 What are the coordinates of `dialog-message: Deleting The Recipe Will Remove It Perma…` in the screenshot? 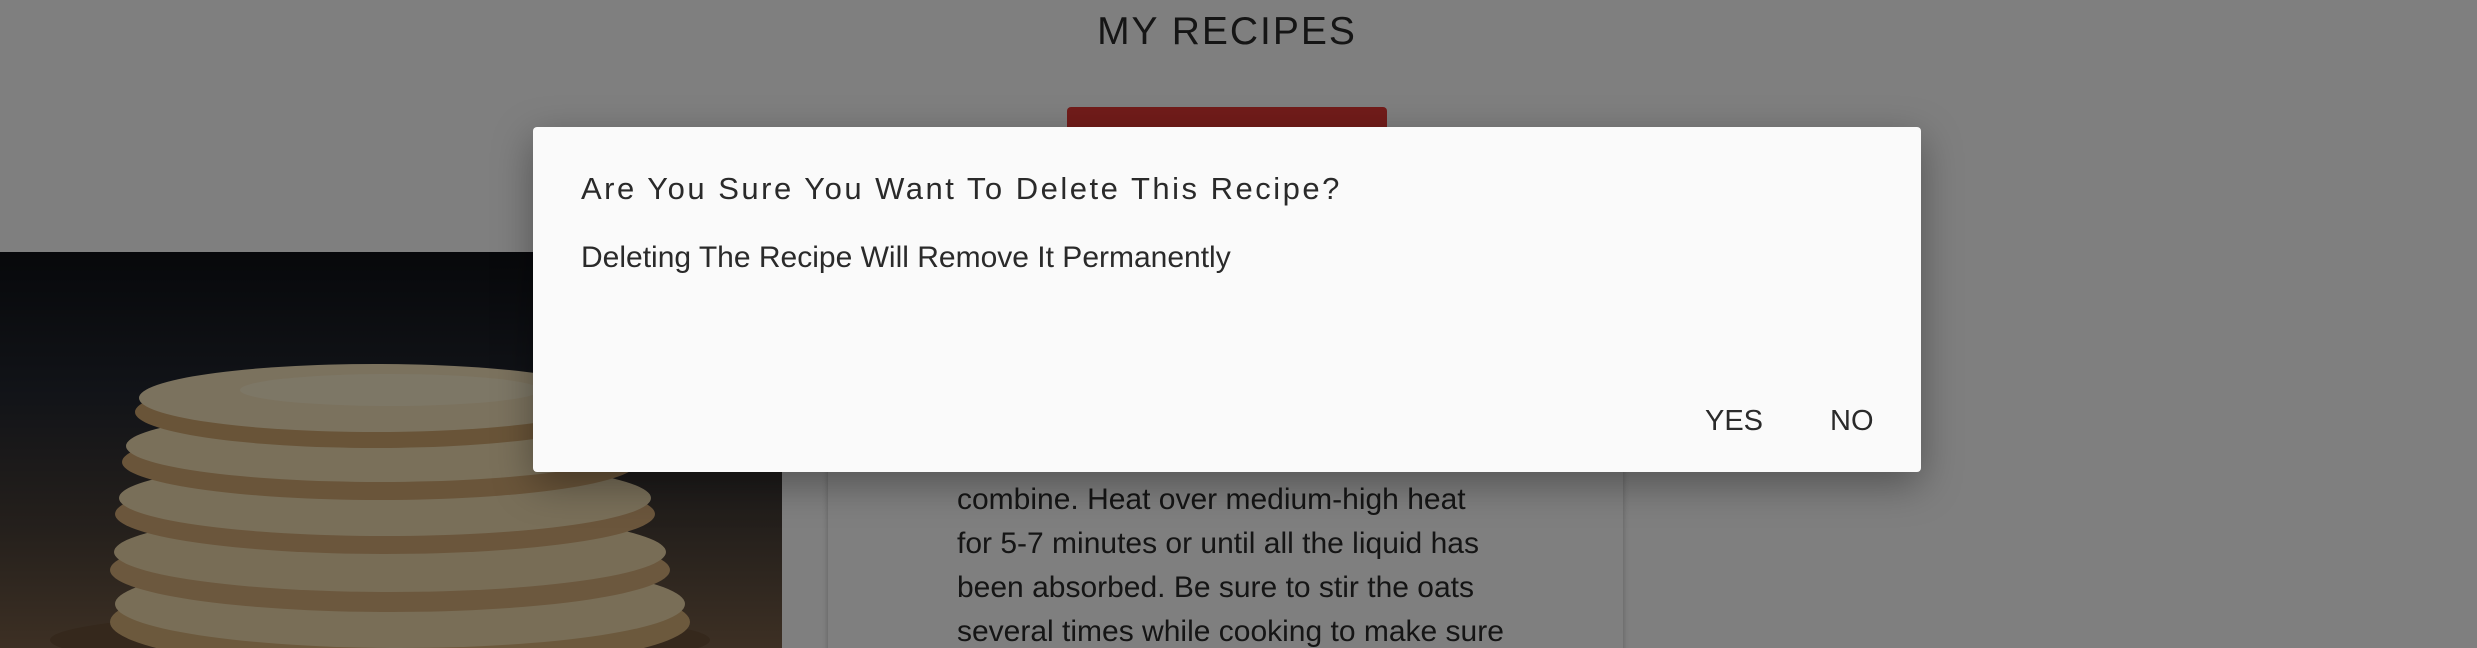 It's located at (906, 257).